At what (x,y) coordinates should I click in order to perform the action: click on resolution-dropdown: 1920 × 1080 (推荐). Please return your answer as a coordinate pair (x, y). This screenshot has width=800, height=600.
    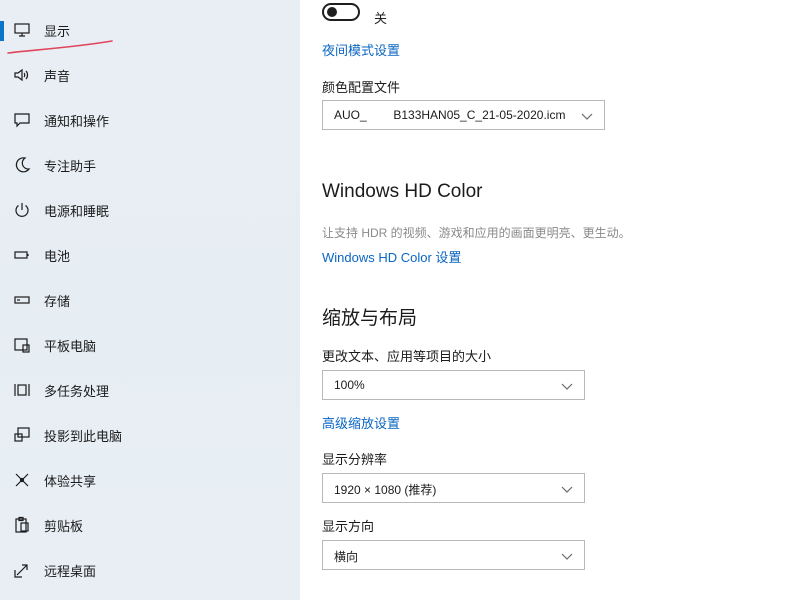
    Looking at the image, I should click on (453, 488).